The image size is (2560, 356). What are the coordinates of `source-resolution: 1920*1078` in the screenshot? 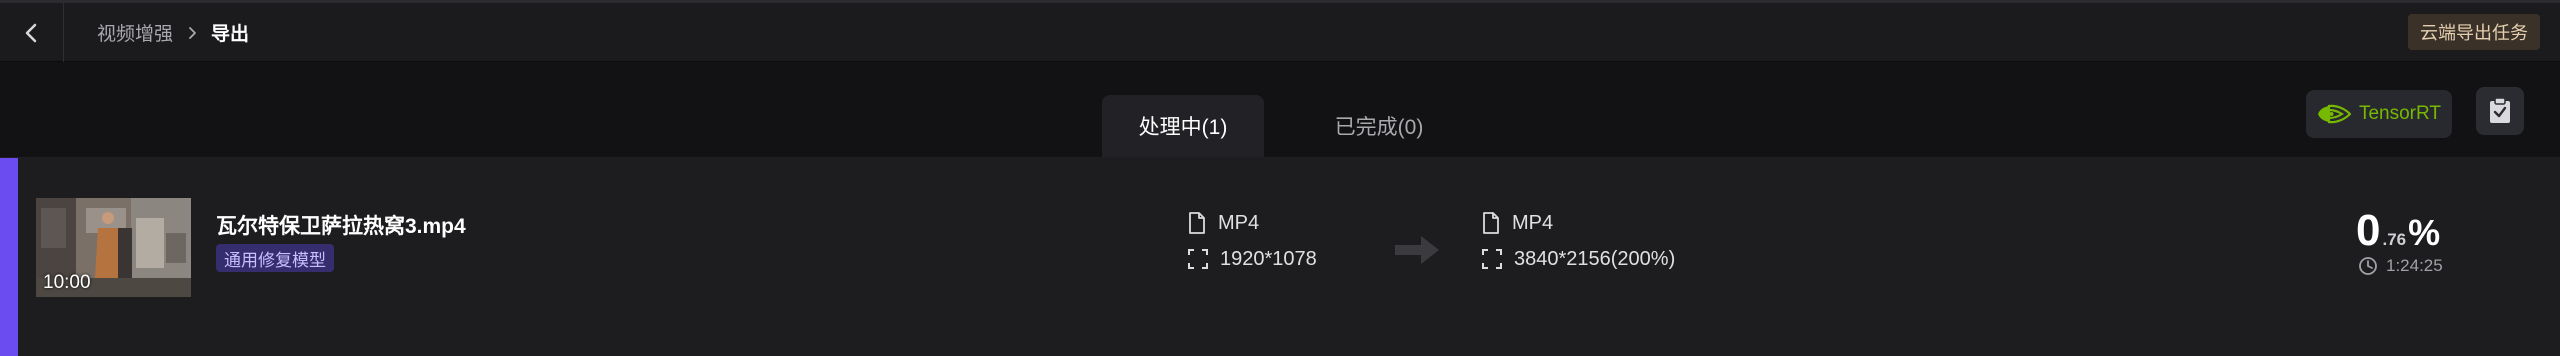 It's located at (1268, 258).